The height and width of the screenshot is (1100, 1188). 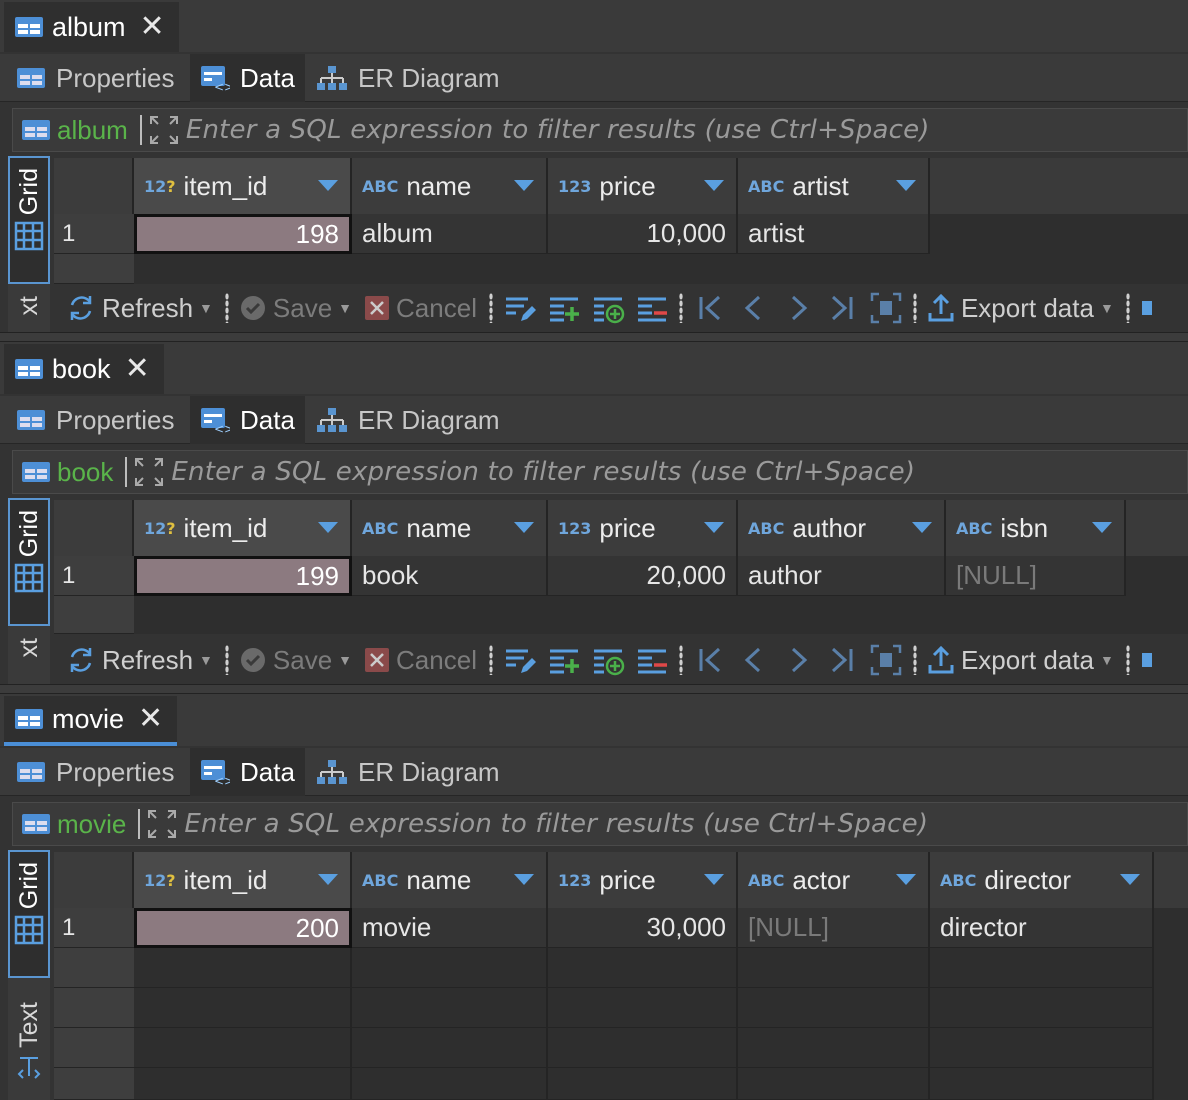 What do you see at coordinates (29, 1049) in the screenshot?
I see `tab-text: Text` at bounding box center [29, 1049].